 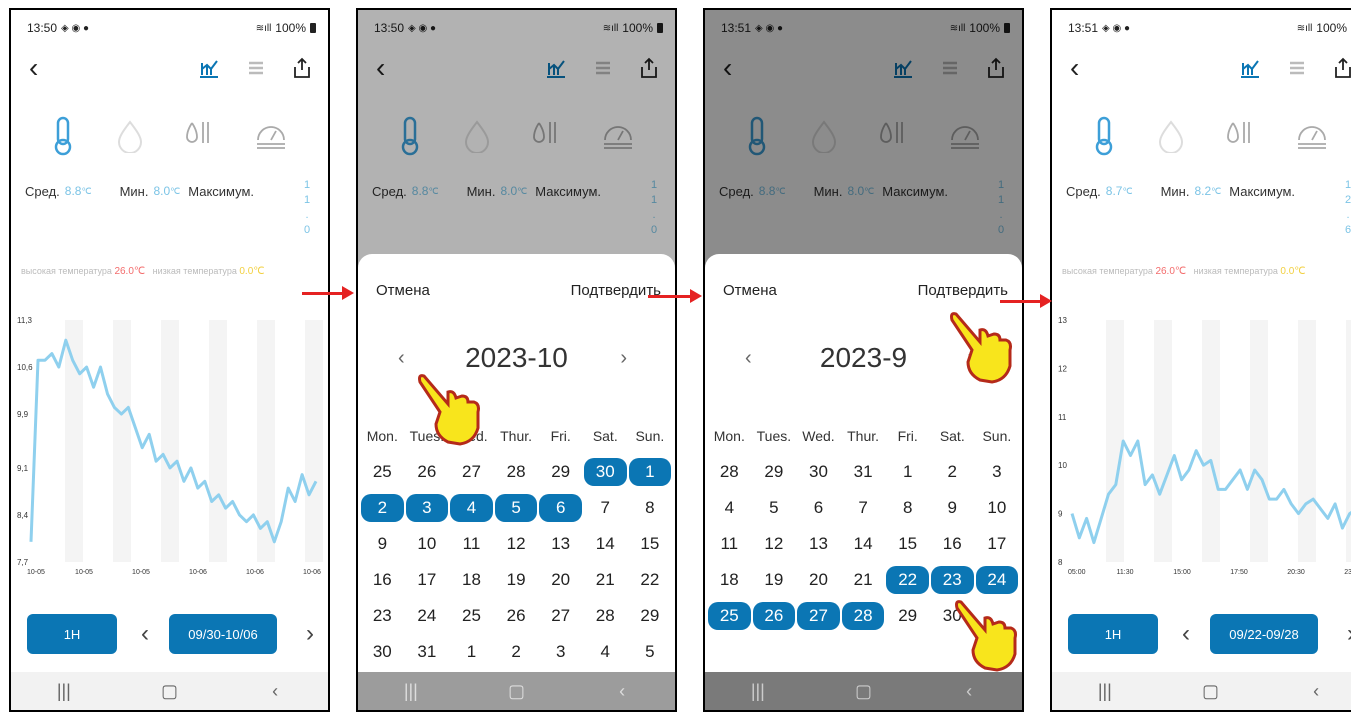 What do you see at coordinates (818, 508) in the screenshot?
I see `calendar-day: 6` at bounding box center [818, 508].